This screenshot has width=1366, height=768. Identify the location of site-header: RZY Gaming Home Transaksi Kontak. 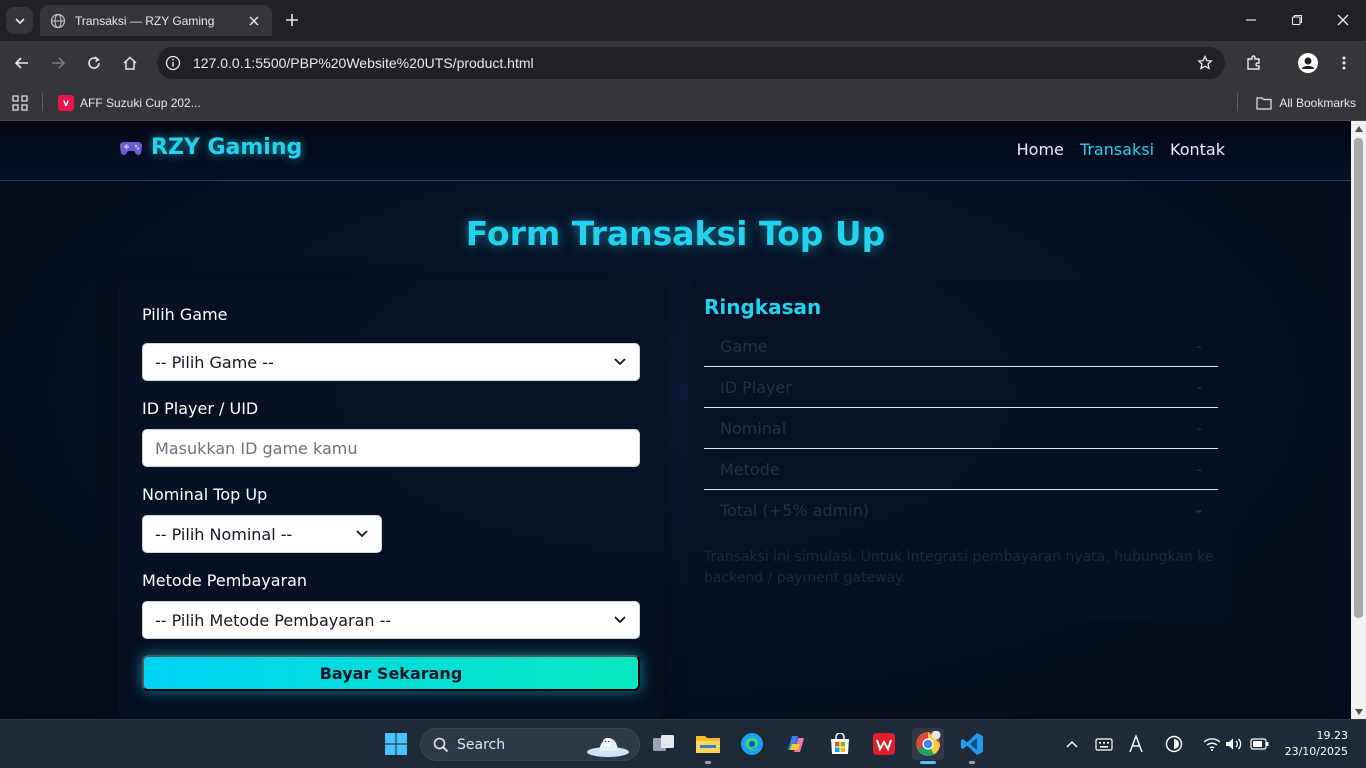
(675, 151).